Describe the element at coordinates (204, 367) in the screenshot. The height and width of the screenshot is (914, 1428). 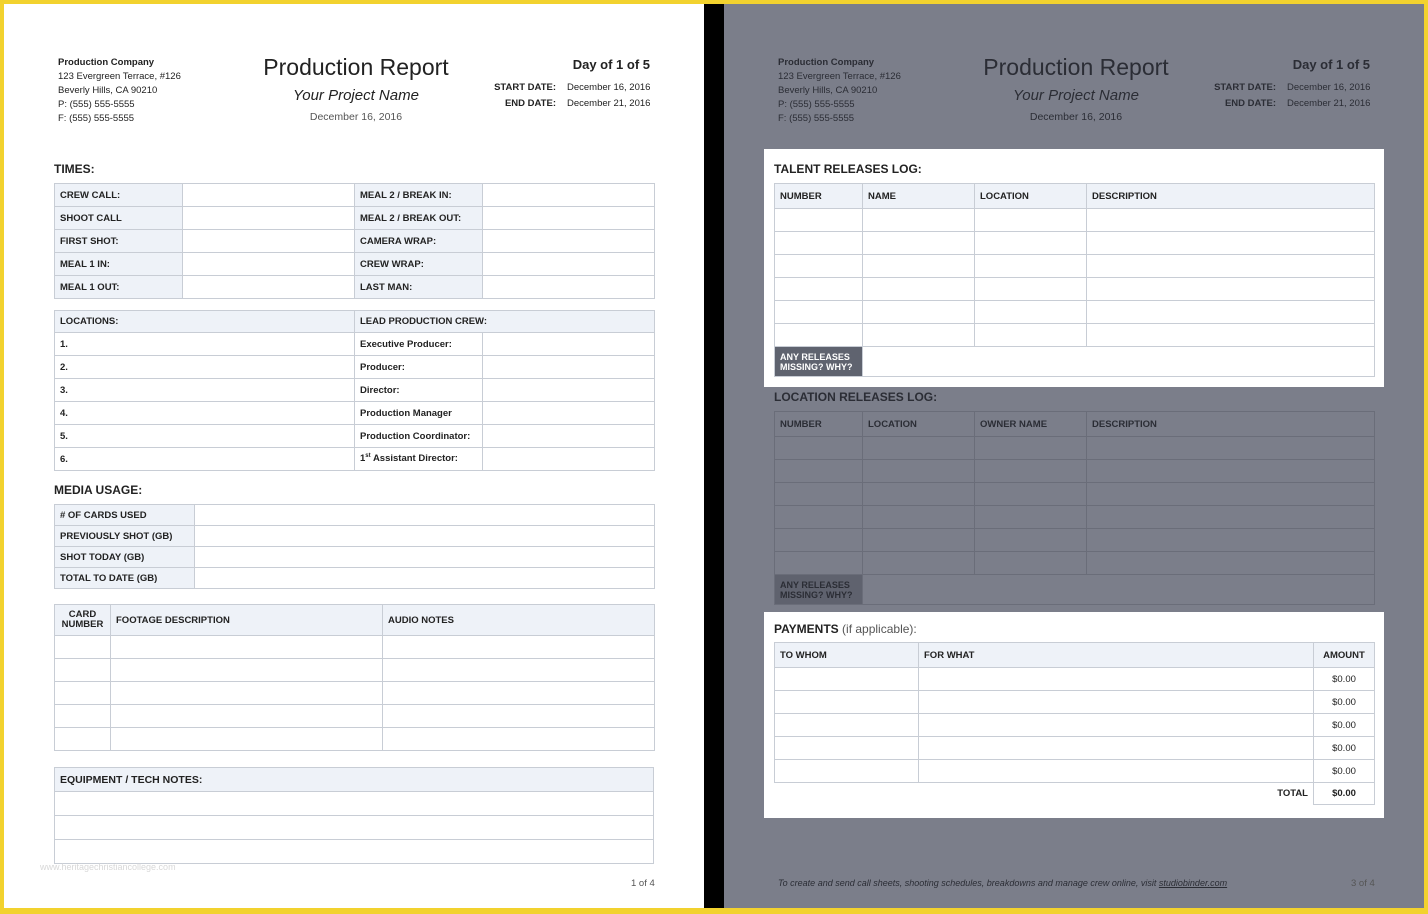
I see `location-item: 2.` at that location.